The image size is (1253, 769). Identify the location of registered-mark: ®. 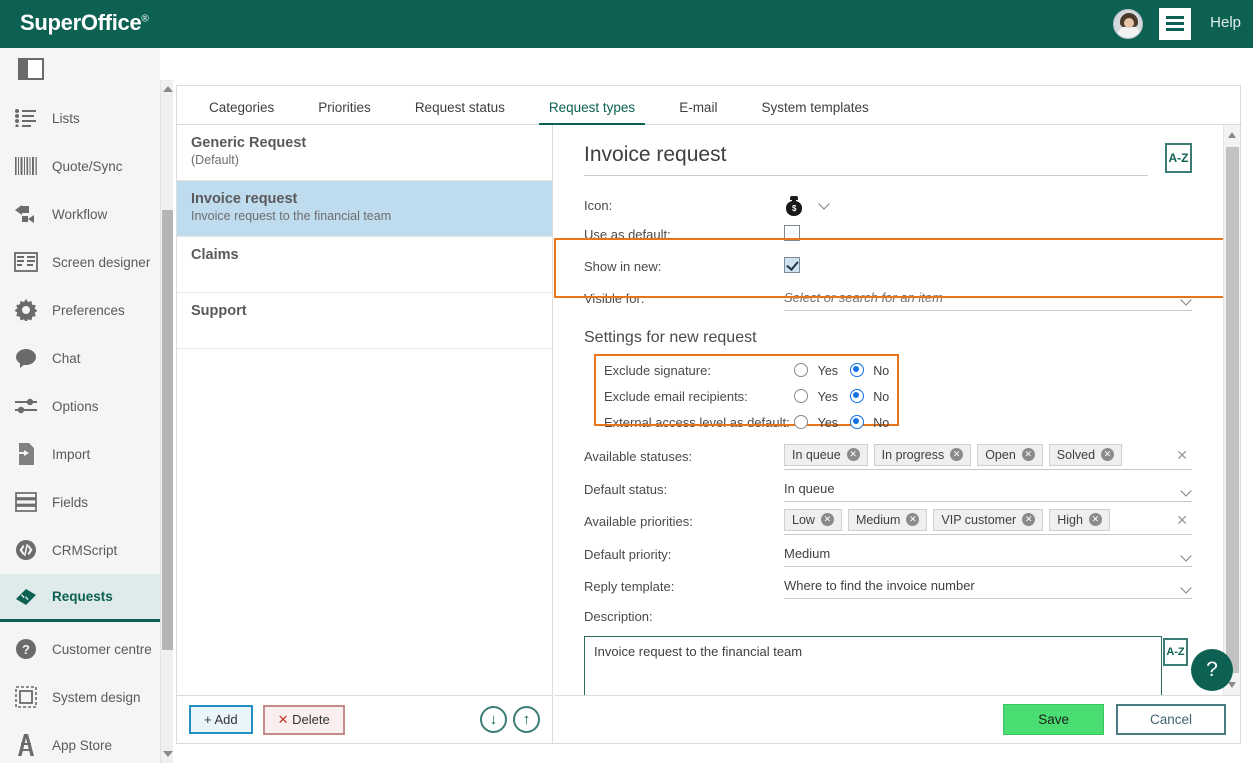
(145, 19).